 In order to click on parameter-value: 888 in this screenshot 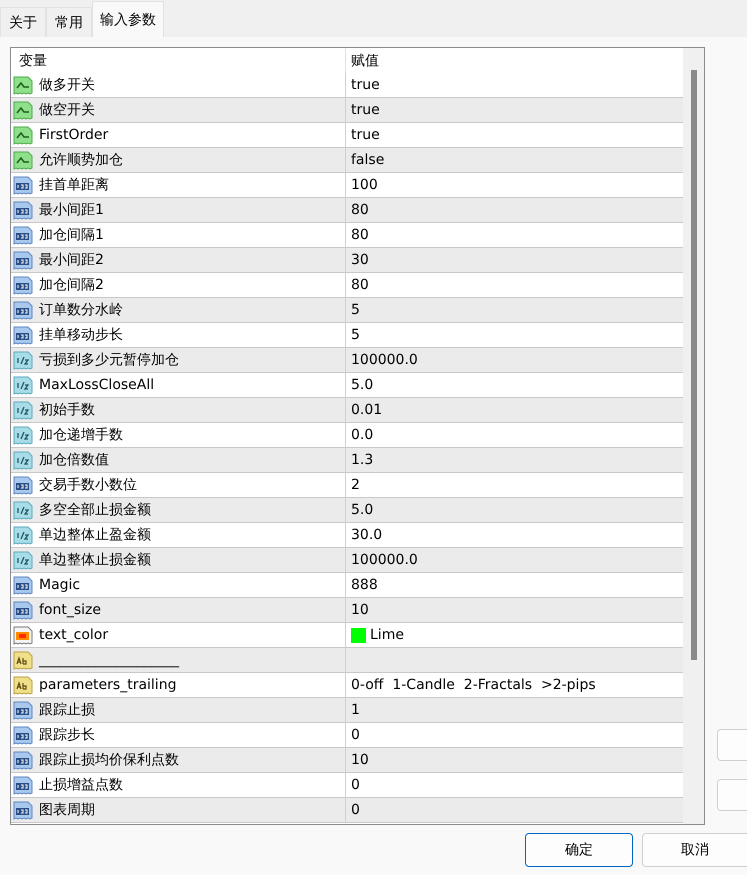, I will do `click(364, 585)`.